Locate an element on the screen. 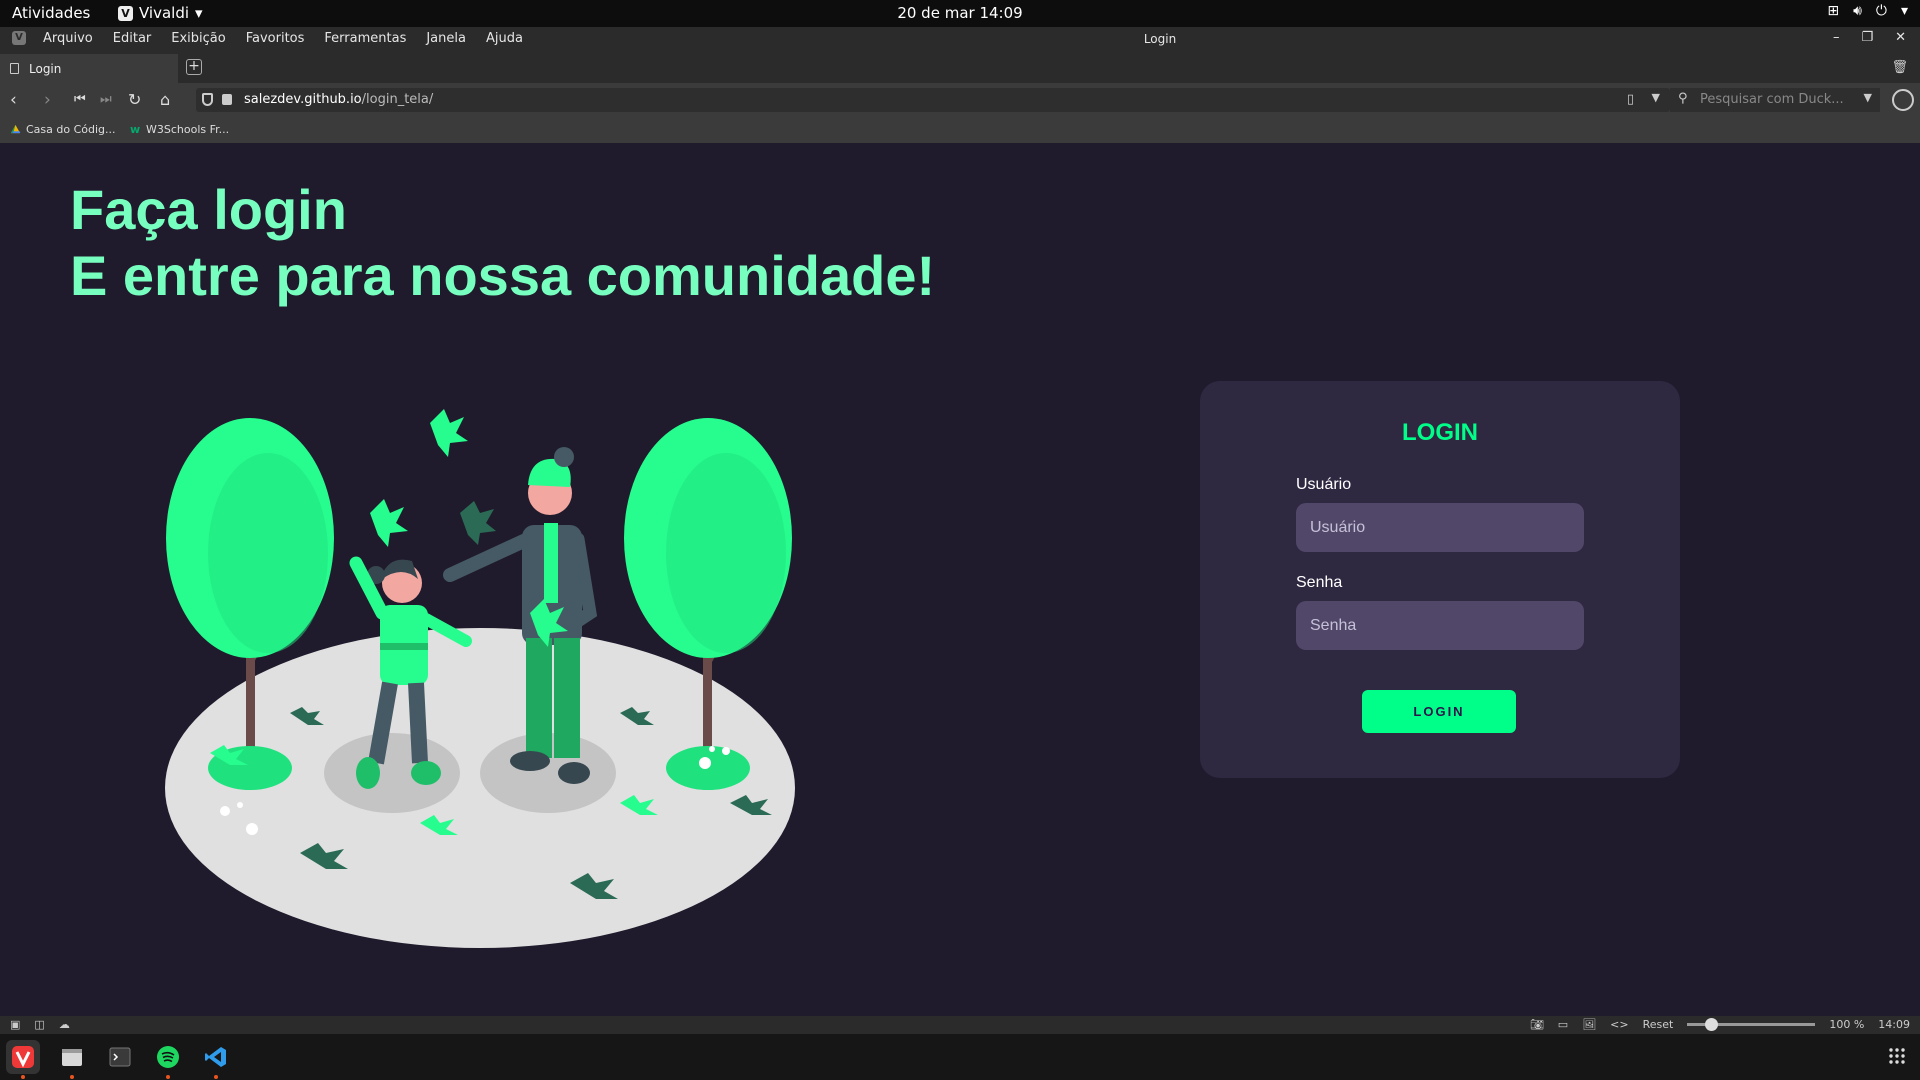 The height and width of the screenshot is (1080, 1920). zoom-level: 100 % is located at coordinates (1847, 1024).